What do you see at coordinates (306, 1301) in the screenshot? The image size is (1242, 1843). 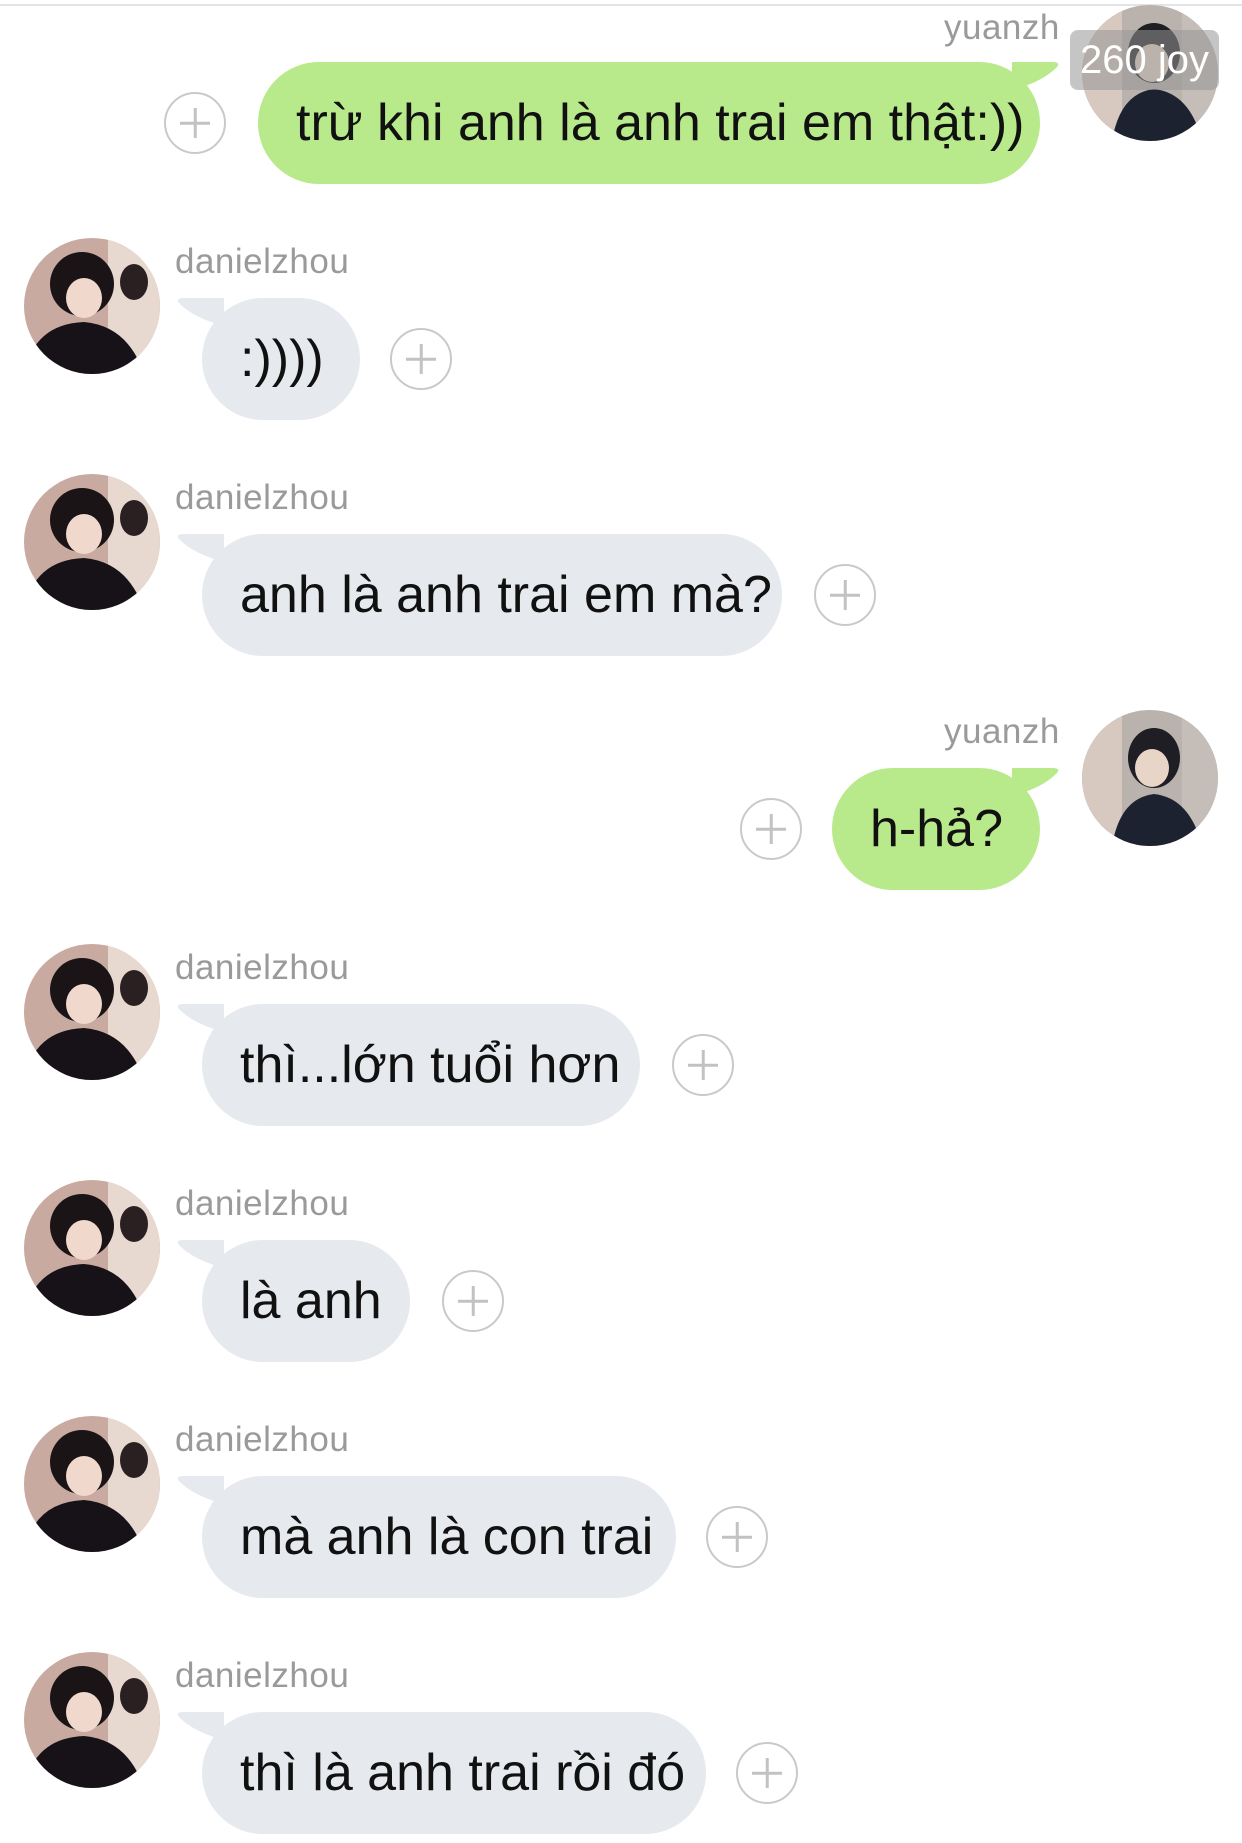 I see `message-bubble-incoming: là anh` at bounding box center [306, 1301].